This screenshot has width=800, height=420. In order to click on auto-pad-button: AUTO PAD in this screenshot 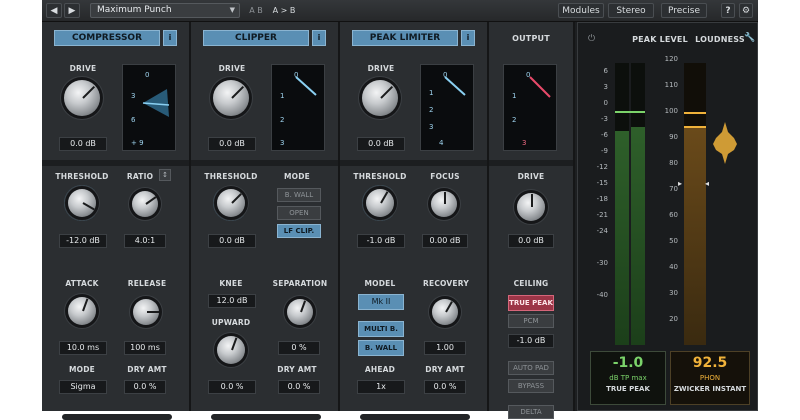, I will do `click(531, 368)`.